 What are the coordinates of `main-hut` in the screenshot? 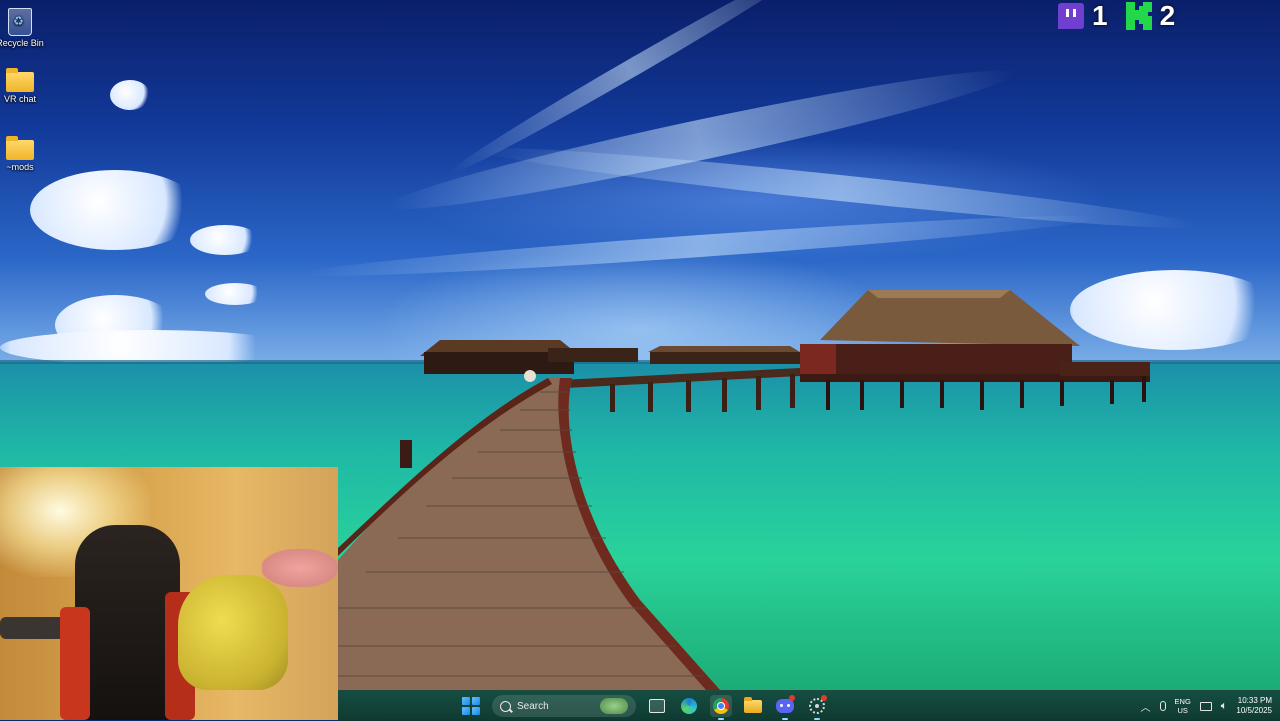 It's located at (975, 350).